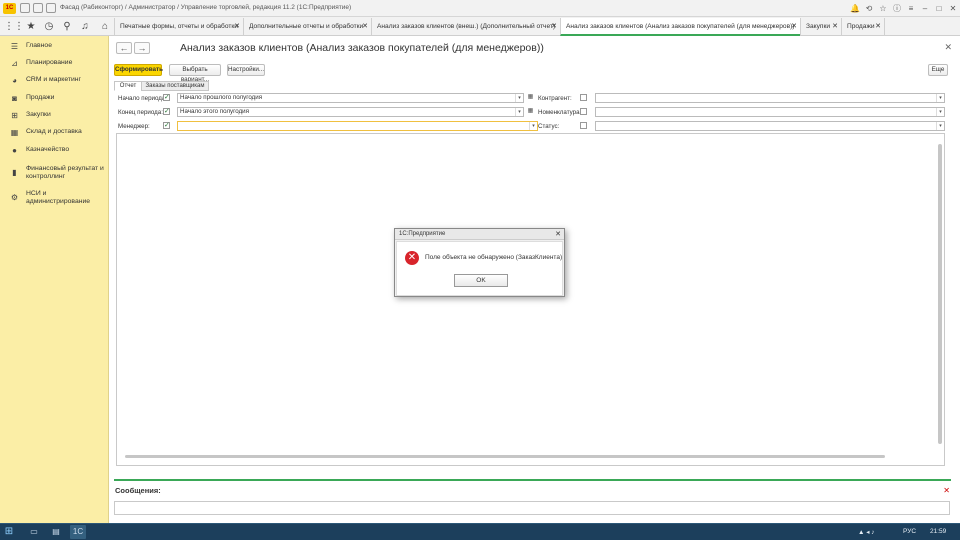 The width and height of the screenshot is (960, 540). What do you see at coordinates (869, 8) in the screenshot?
I see `history-icon: ⟲` at bounding box center [869, 8].